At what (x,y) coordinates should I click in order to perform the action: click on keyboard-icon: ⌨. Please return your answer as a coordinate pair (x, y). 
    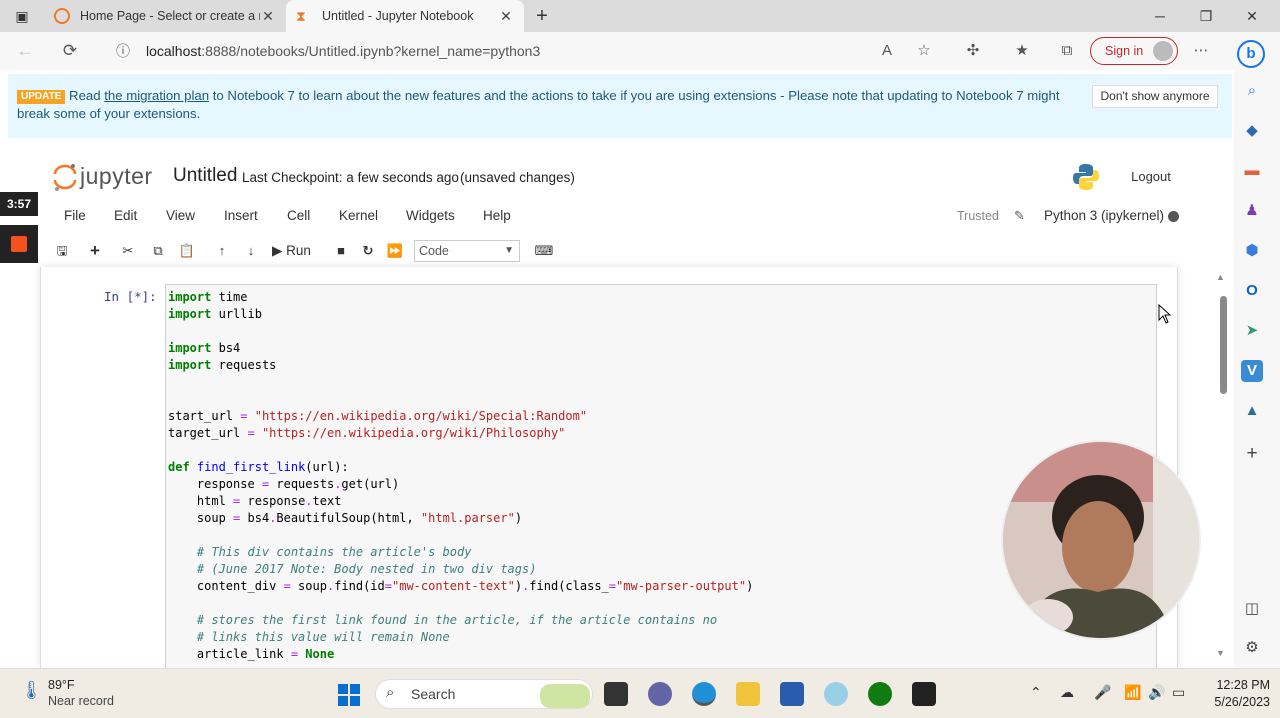
    Looking at the image, I should click on (544, 251).